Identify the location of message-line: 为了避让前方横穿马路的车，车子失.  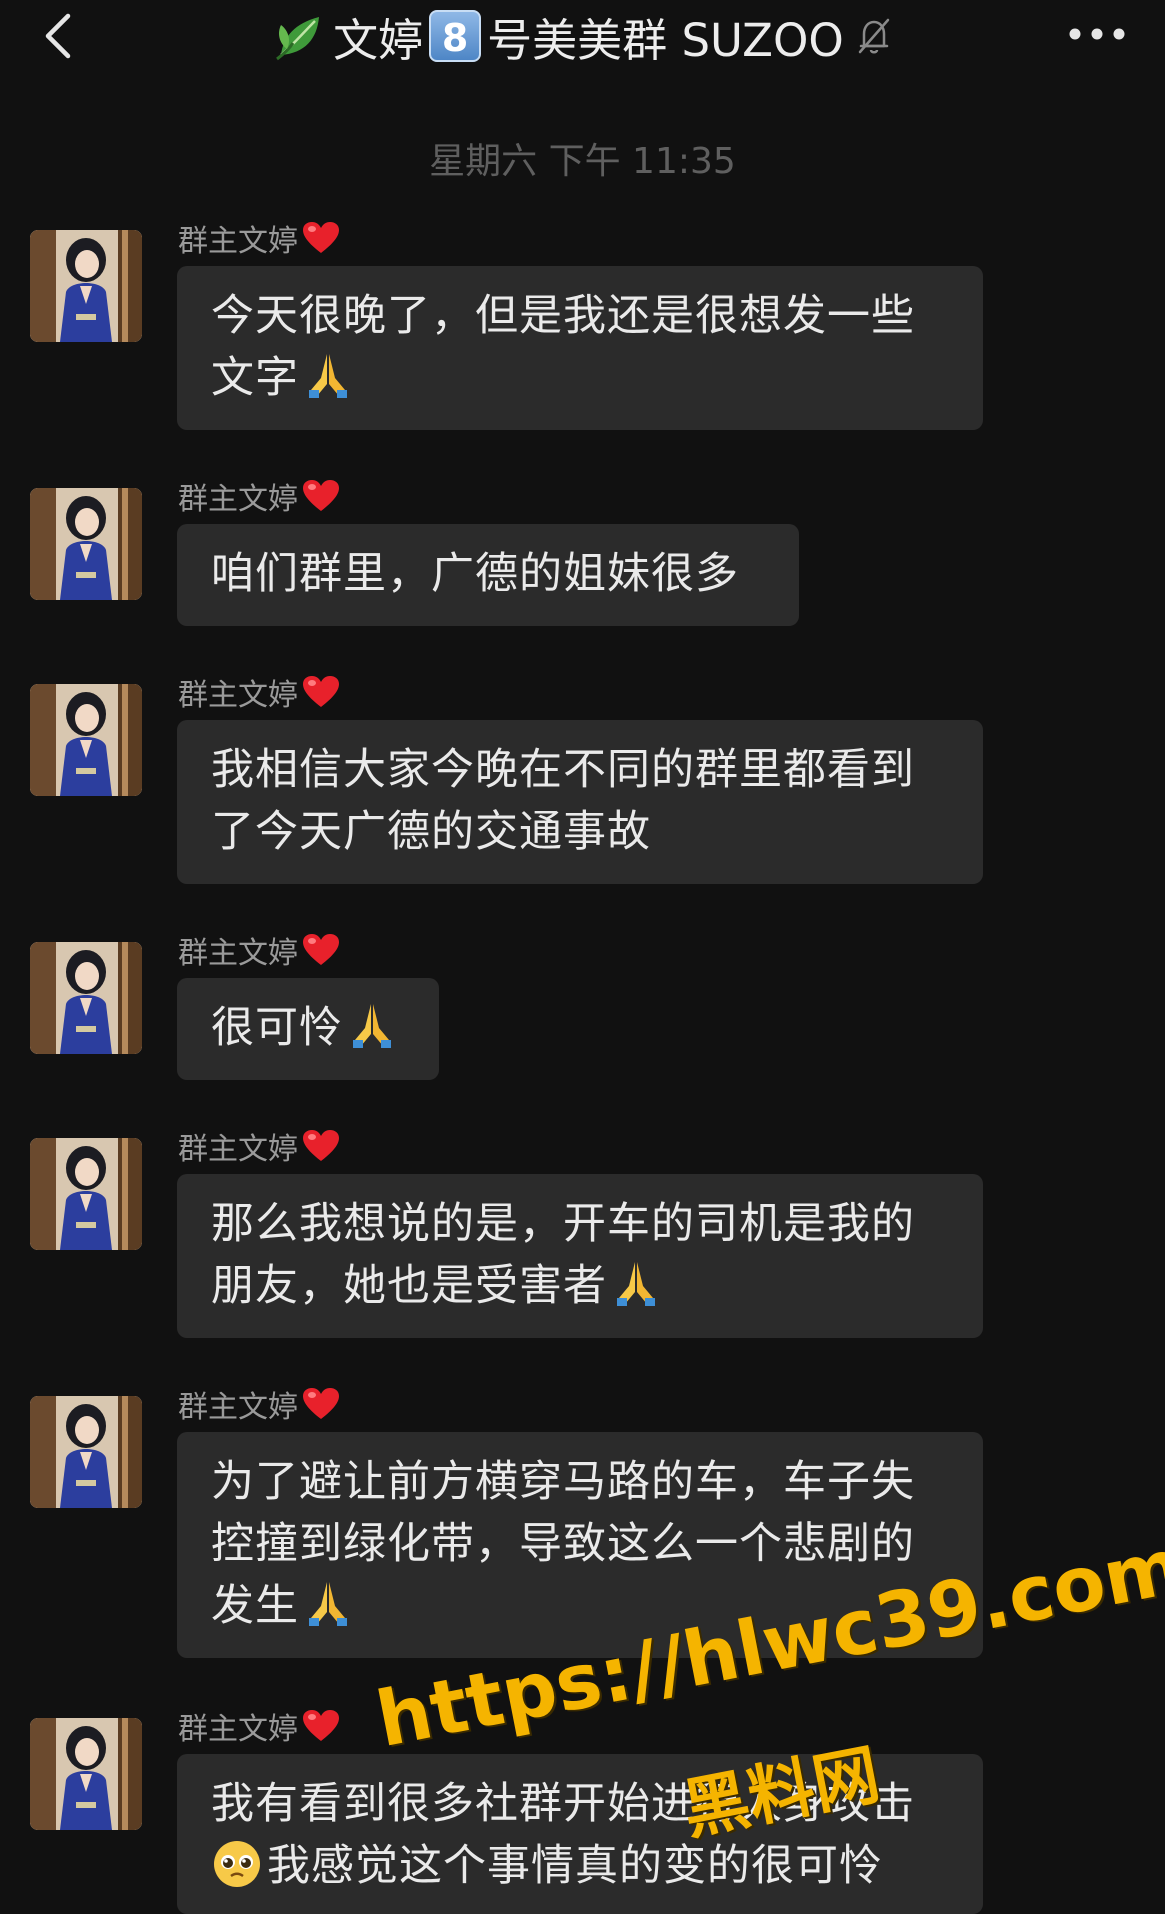
(563, 1482).